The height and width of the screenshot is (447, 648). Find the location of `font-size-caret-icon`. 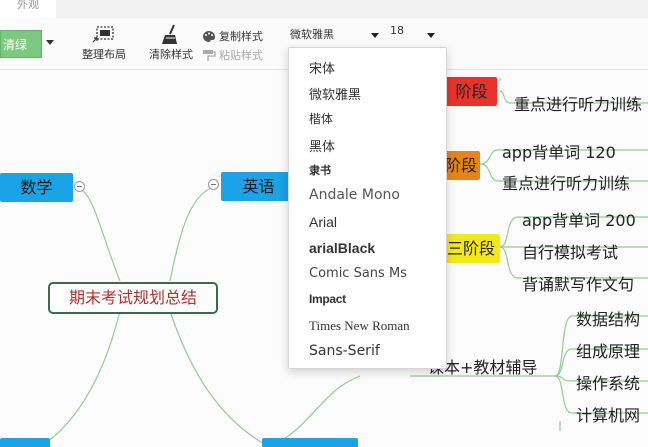

font-size-caret-icon is located at coordinates (431, 35).